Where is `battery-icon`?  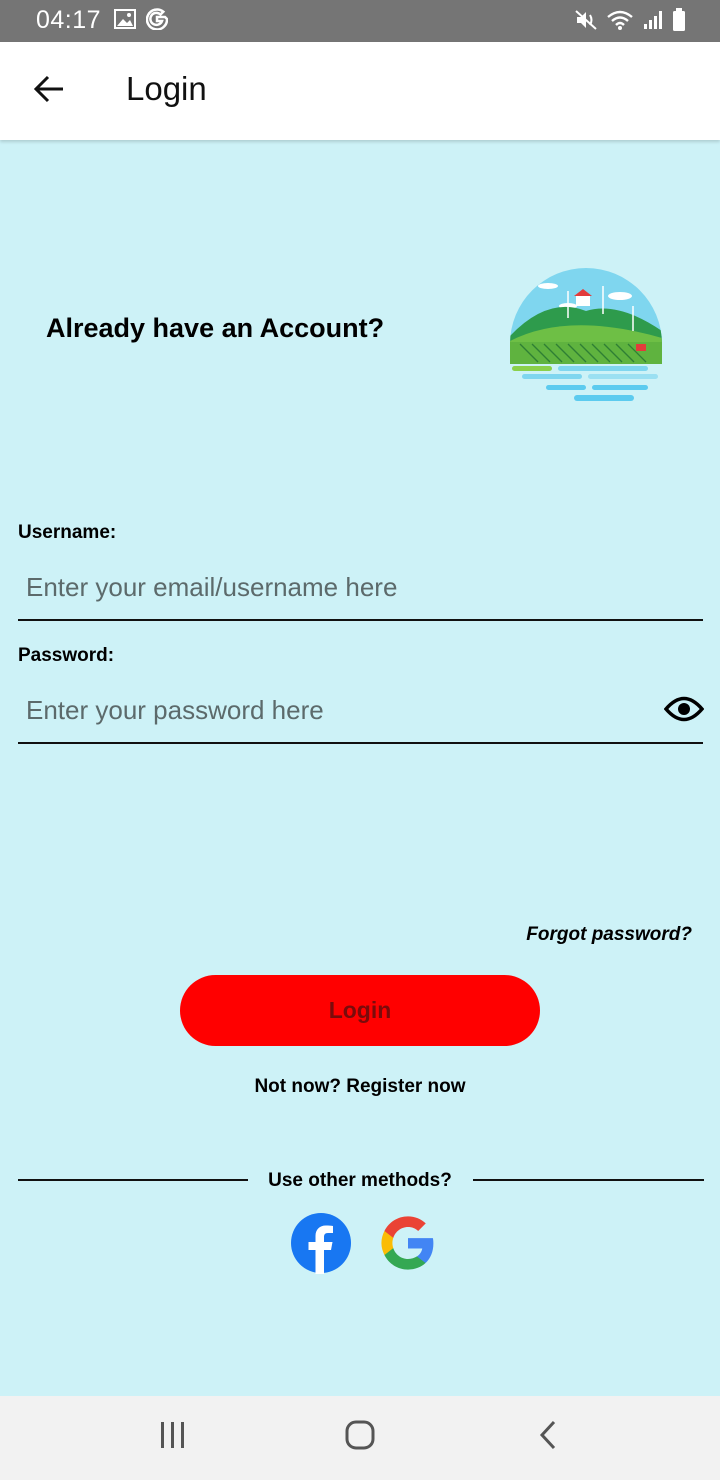 battery-icon is located at coordinates (679, 22).